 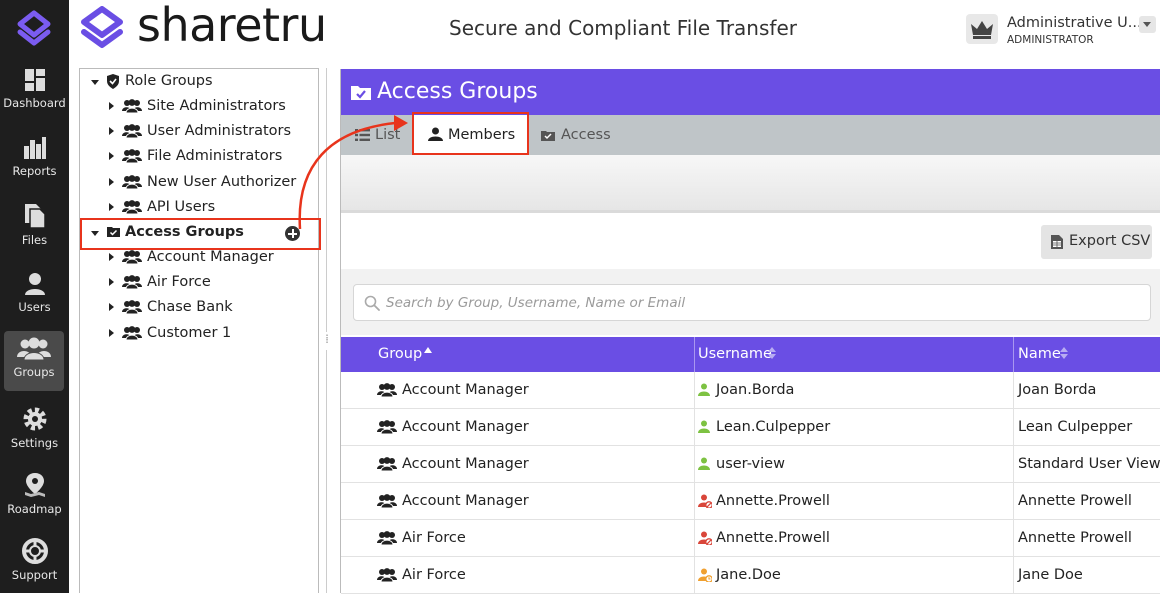 I want to click on dashboard-icon, so click(x=34, y=80).